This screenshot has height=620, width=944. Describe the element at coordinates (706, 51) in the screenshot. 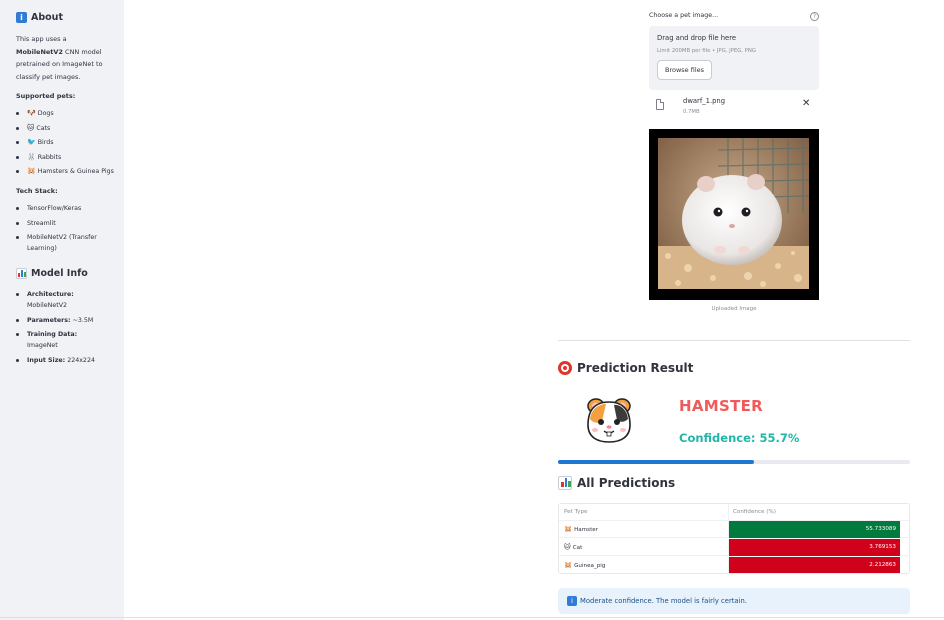

I see `dropzone-limit: Limit 200MB per file • JPG, JPEG, PNG` at that location.